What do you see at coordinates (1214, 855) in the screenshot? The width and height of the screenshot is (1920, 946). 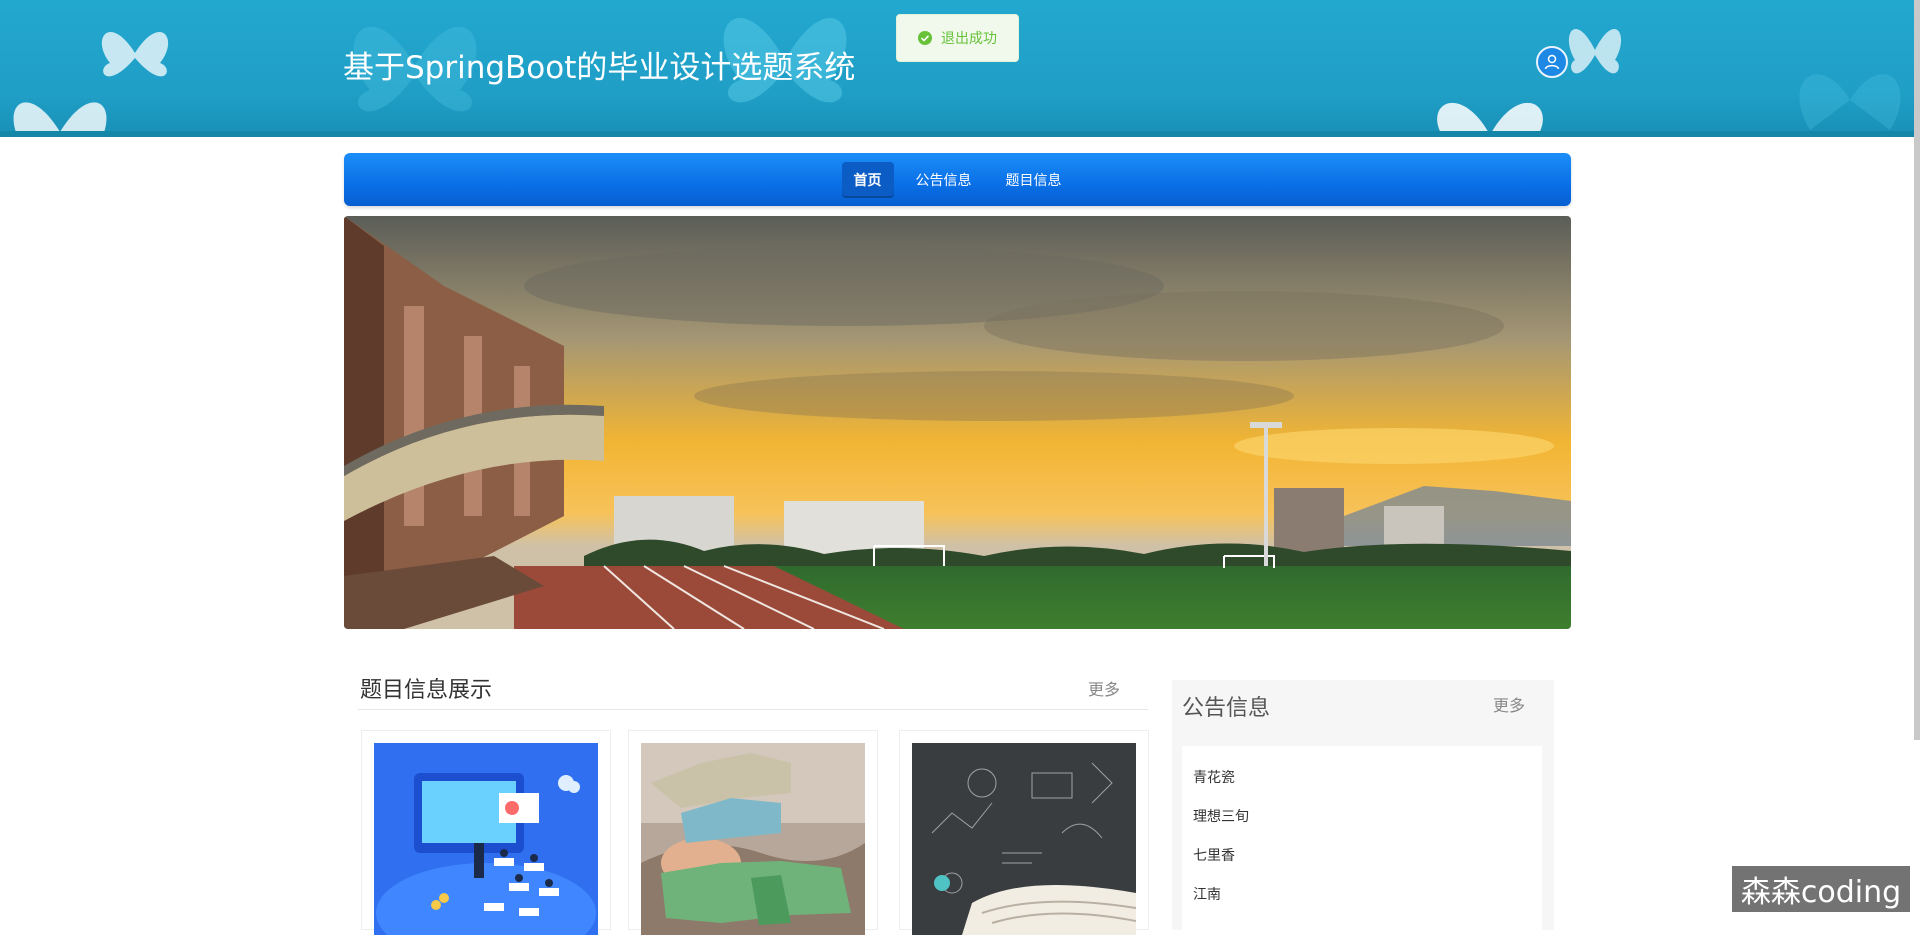 I see `notice-item: 七里香` at bounding box center [1214, 855].